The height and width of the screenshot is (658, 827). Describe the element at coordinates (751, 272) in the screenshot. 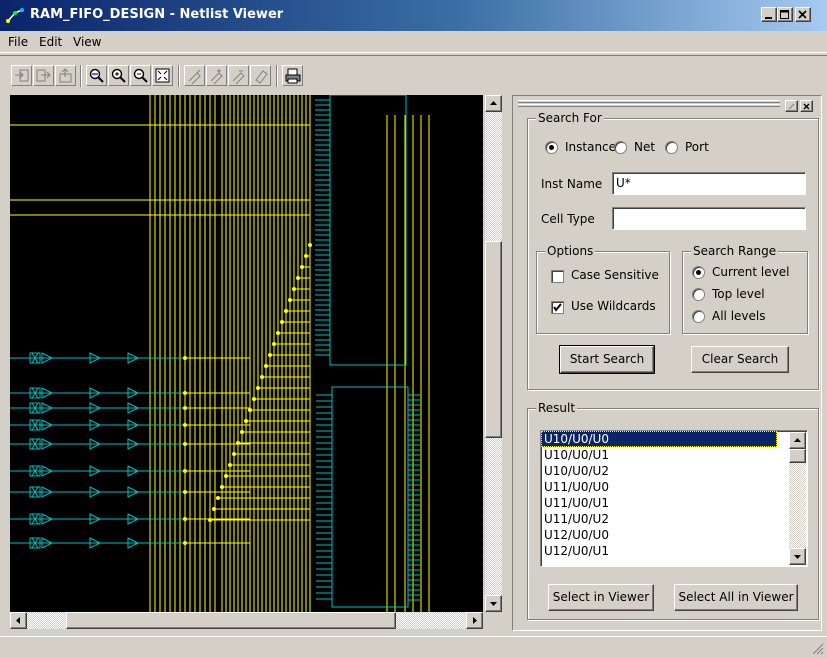

I see `radio-current-level-label: Current level` at that location.